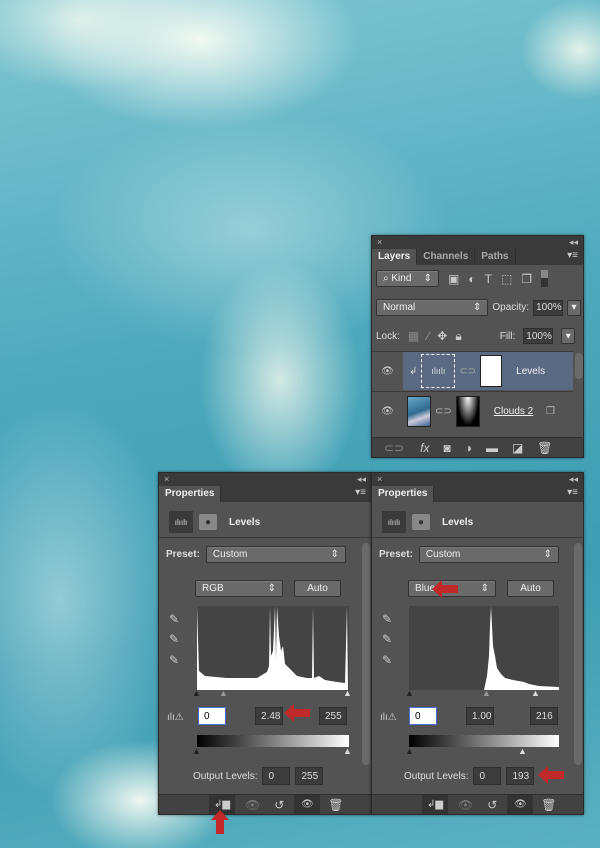  Describe the element at coordinates (424, 448) in the screenshot. I see `fx-icon: fx` at that location.